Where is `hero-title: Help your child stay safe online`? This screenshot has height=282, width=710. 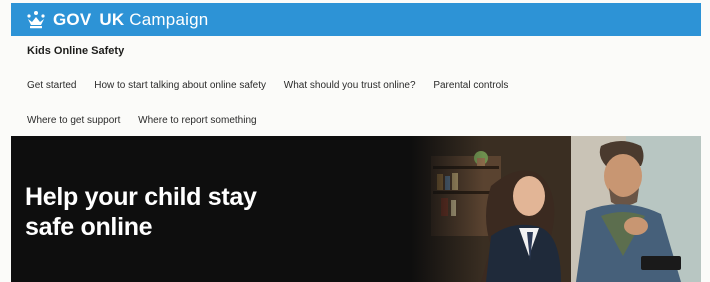 hero-title: Help your child stay safe online is located at coordinates (141, 212).